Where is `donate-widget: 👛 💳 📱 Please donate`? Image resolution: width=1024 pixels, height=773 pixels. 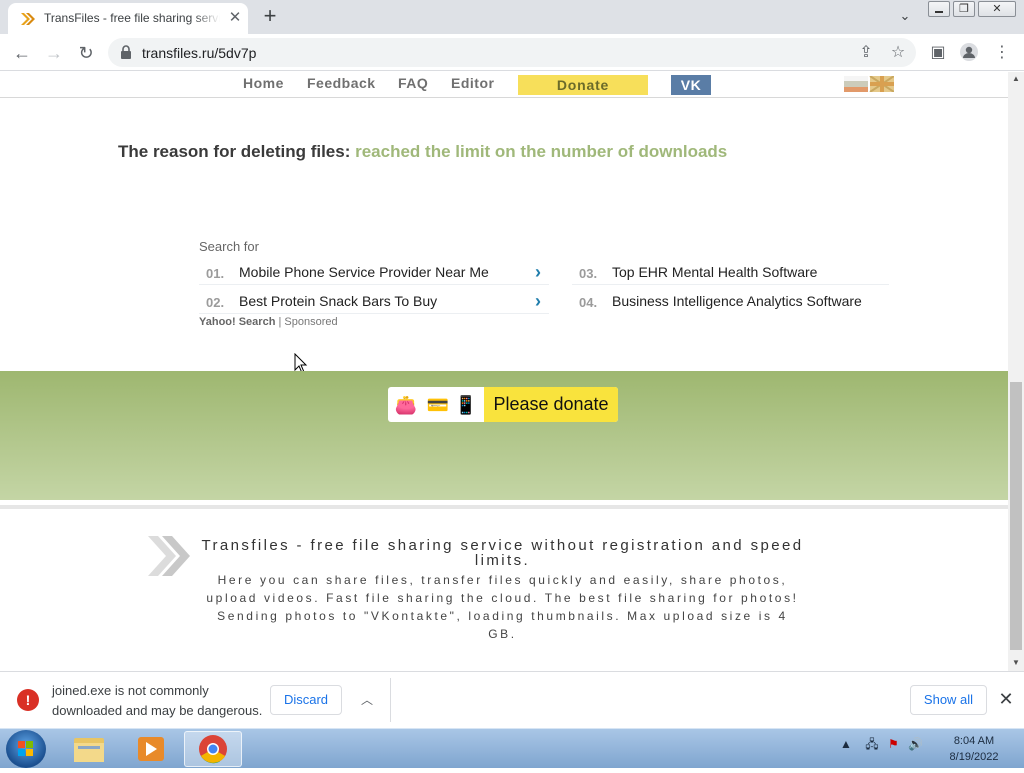 donate-widget: 👛 💳 📱 Please donate is located at coordinates (503, 404).